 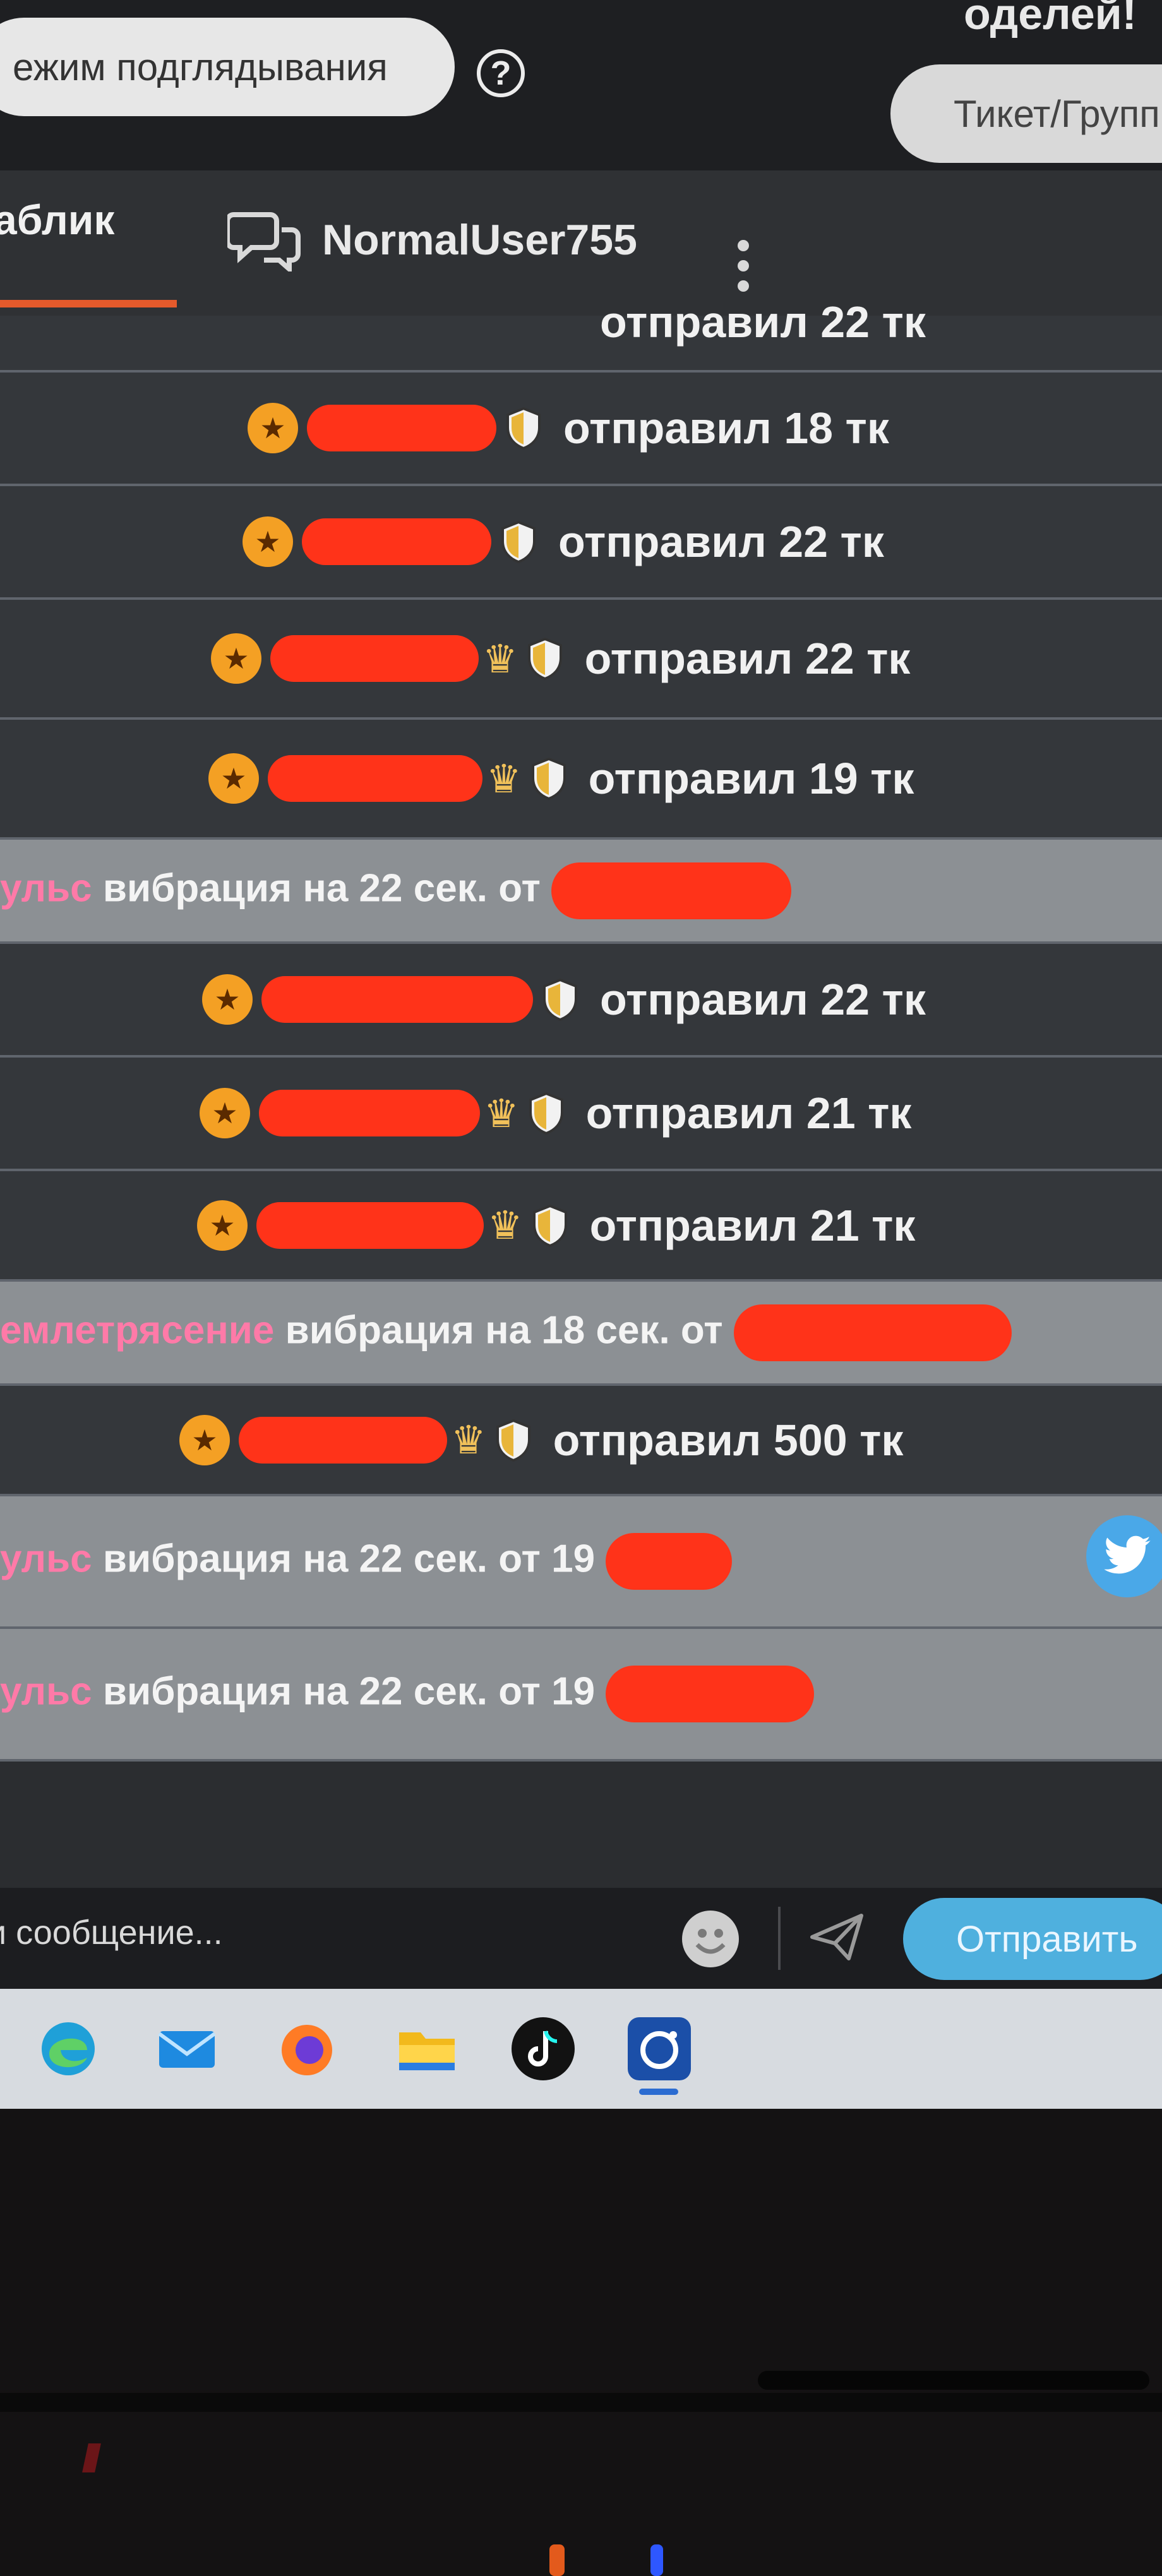 What do you see at coordinates (68, 2048) in the screenshot?
I see `edge-icon` at bounding box center [68, 2048].